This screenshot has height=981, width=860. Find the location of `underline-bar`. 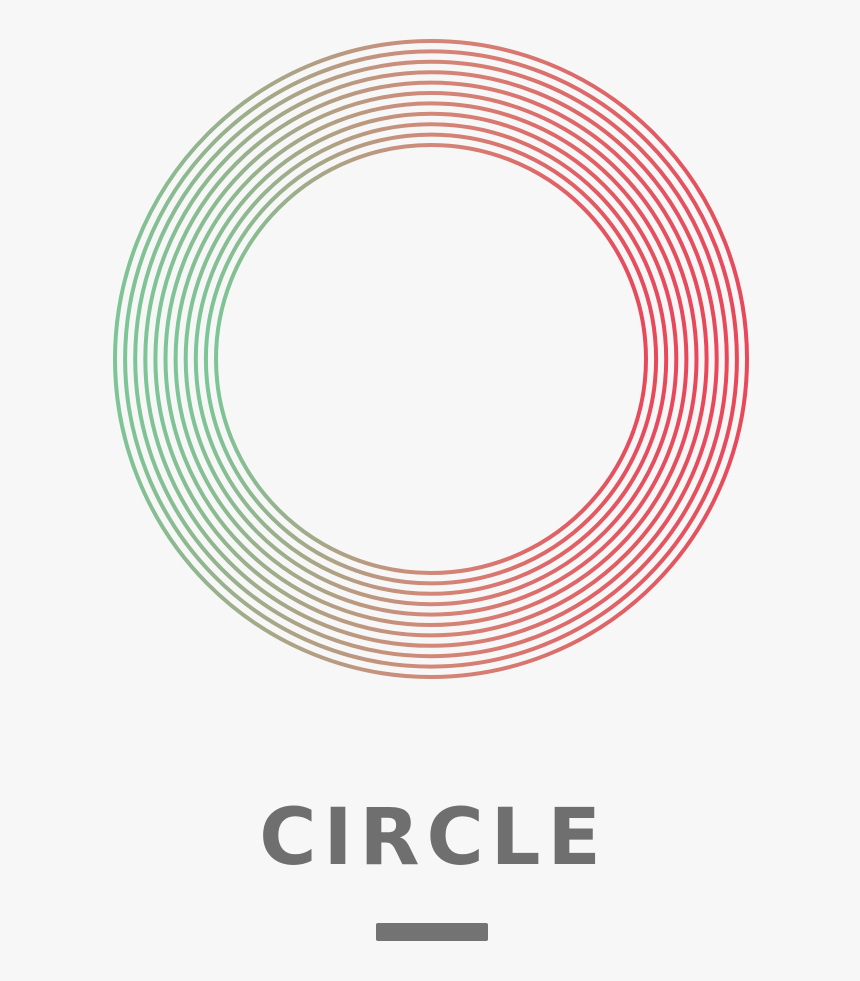

underline-bar is located at coordinates (432, 932).